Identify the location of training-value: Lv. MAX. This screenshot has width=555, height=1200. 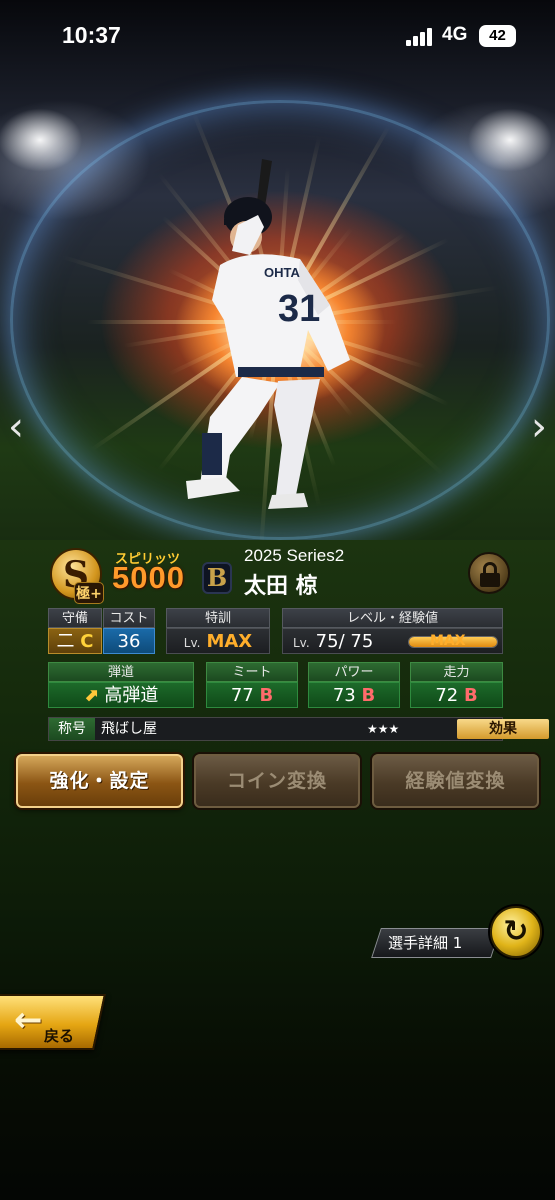
(218, 641).